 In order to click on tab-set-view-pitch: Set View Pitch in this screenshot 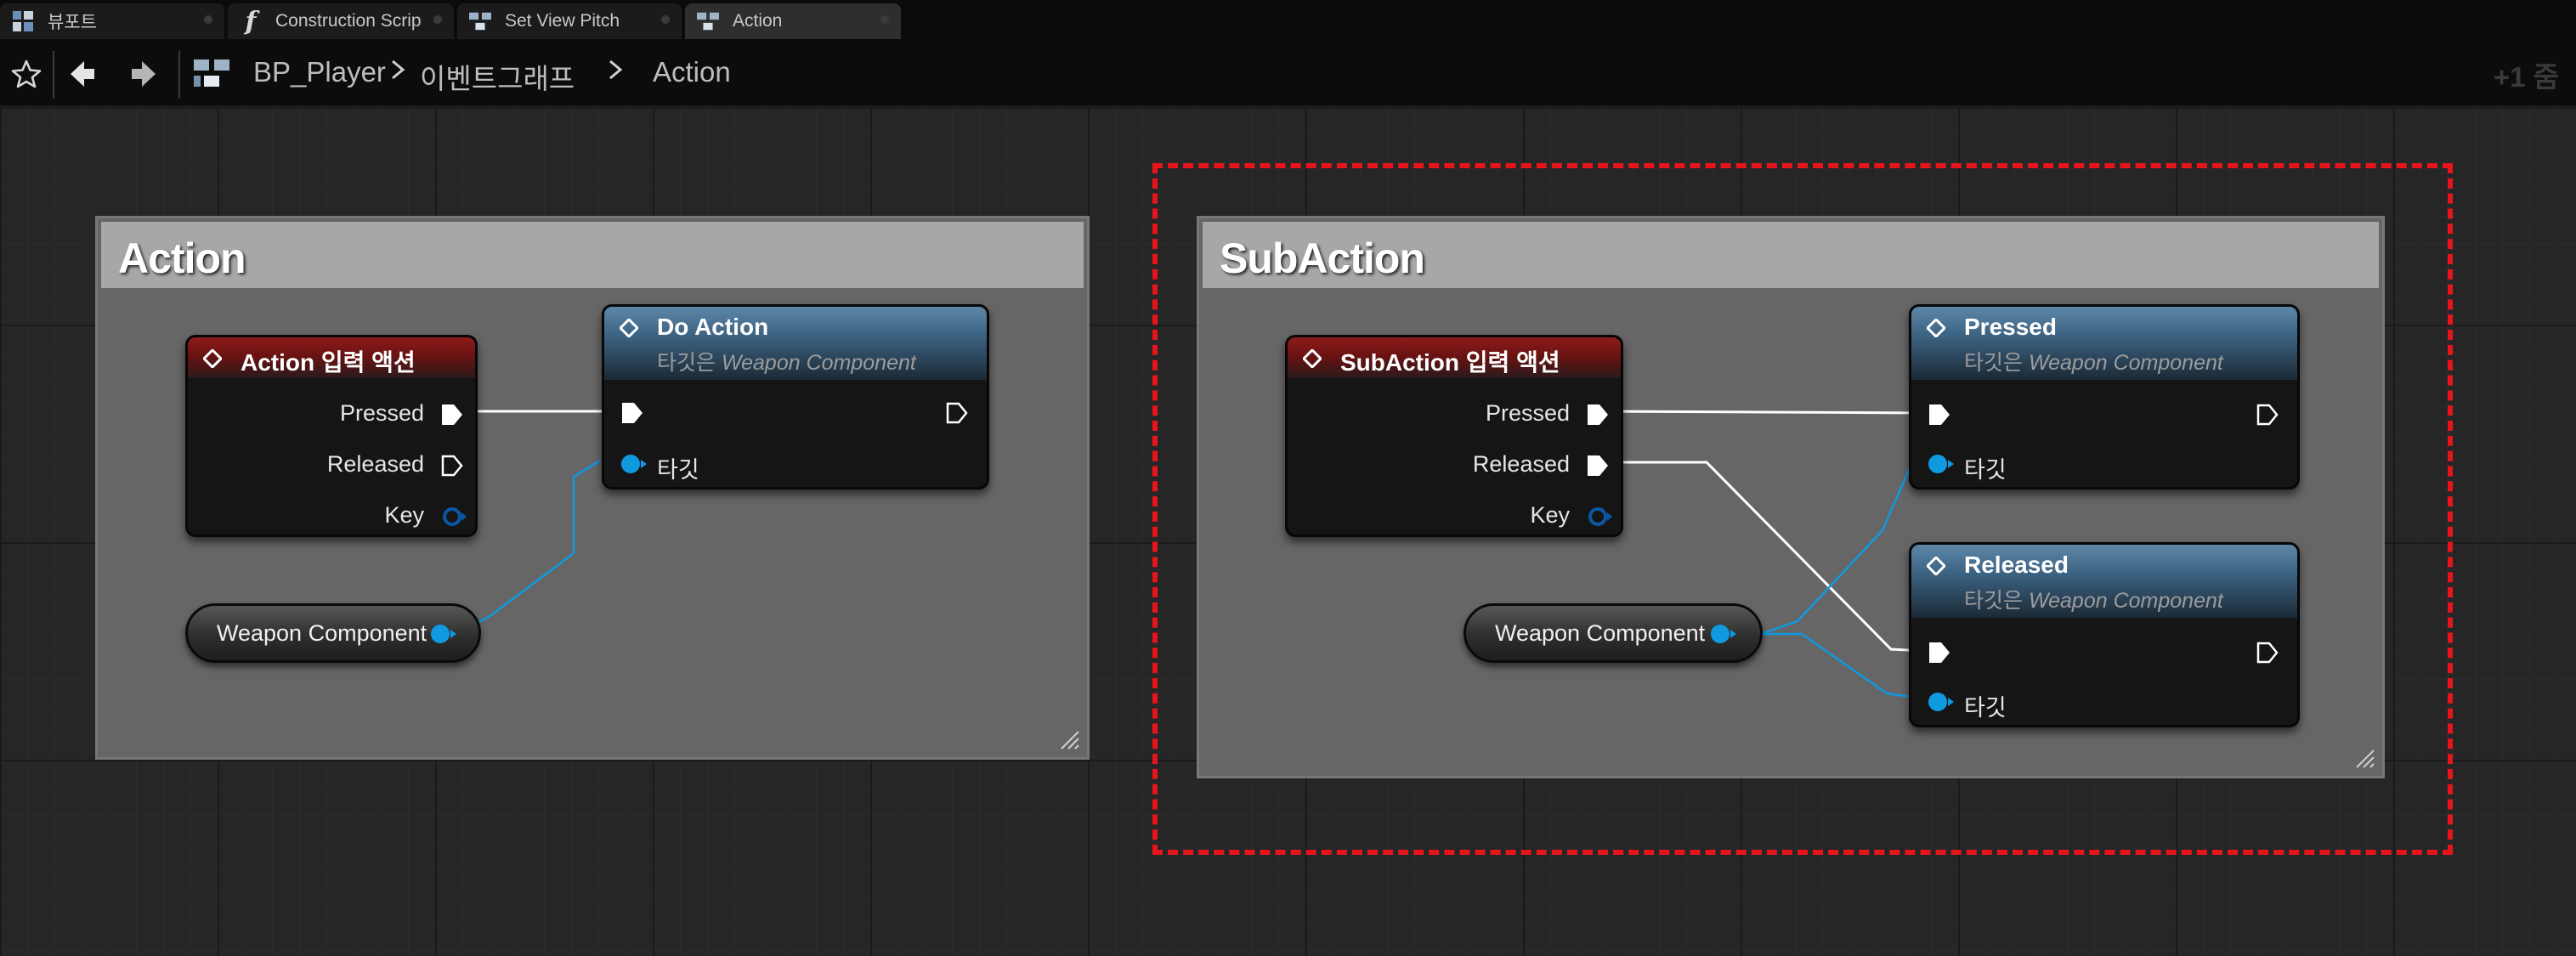, I will do `click(569, 21)`.